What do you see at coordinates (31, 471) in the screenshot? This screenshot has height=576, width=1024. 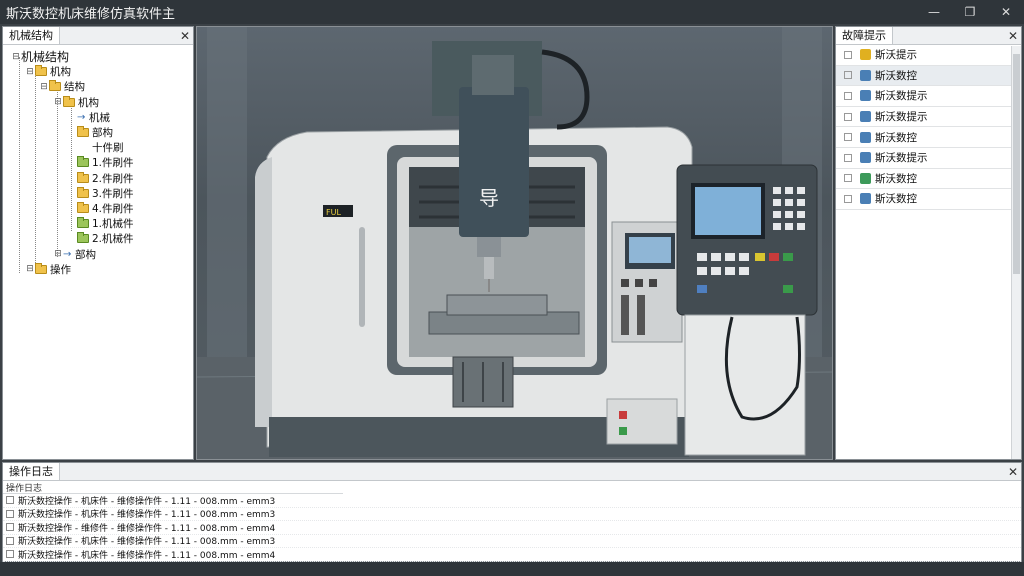 I see `tab-operation-log: 操作日志` at bounding box center [31, 471].